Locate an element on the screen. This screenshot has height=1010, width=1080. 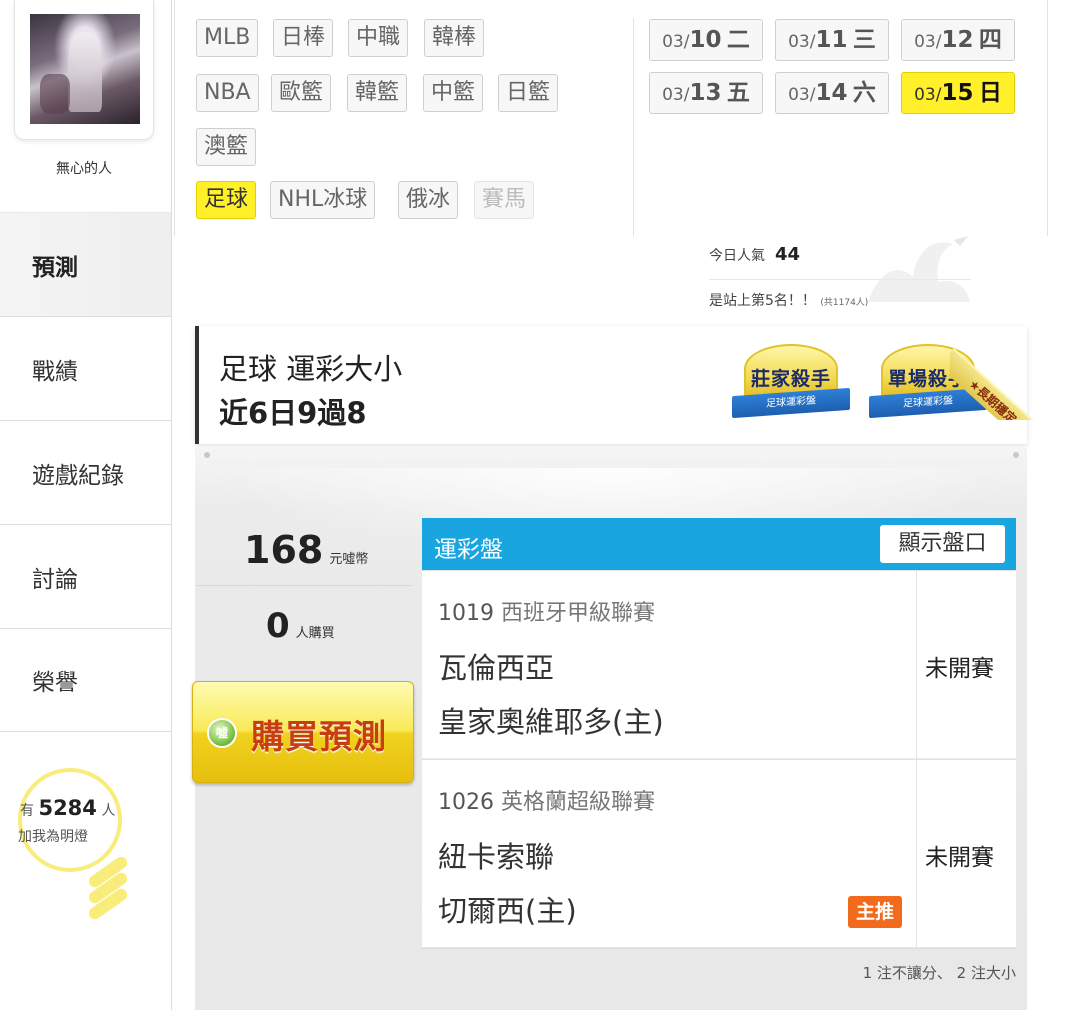
sport-tag-japan-basketball: 日籃 is located at coordinates (528, 93).